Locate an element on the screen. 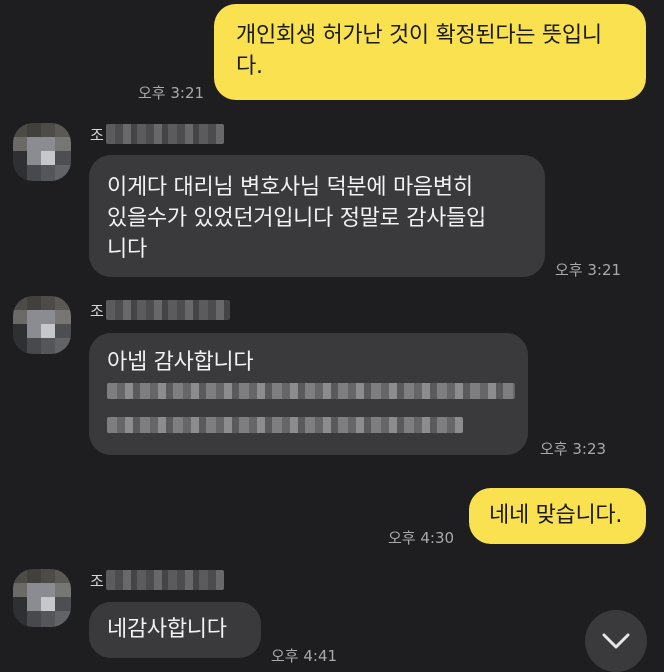 This screenshot has width=664, height=672. message-text-line: 개인회생 허가난 것이 확정된다는 뜻입니 is located at coordinates (419, 35).